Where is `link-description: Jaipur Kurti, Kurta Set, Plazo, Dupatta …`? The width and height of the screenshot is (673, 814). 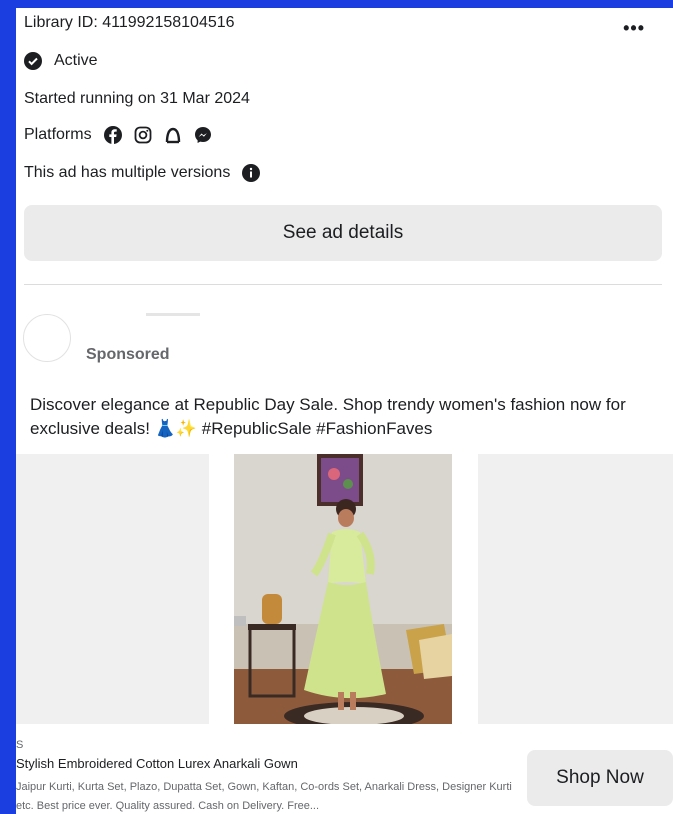 link-description: Jaipur Kurti, Kurta Set, Plazo, Dupatta … is located at coordinates (264, 796).